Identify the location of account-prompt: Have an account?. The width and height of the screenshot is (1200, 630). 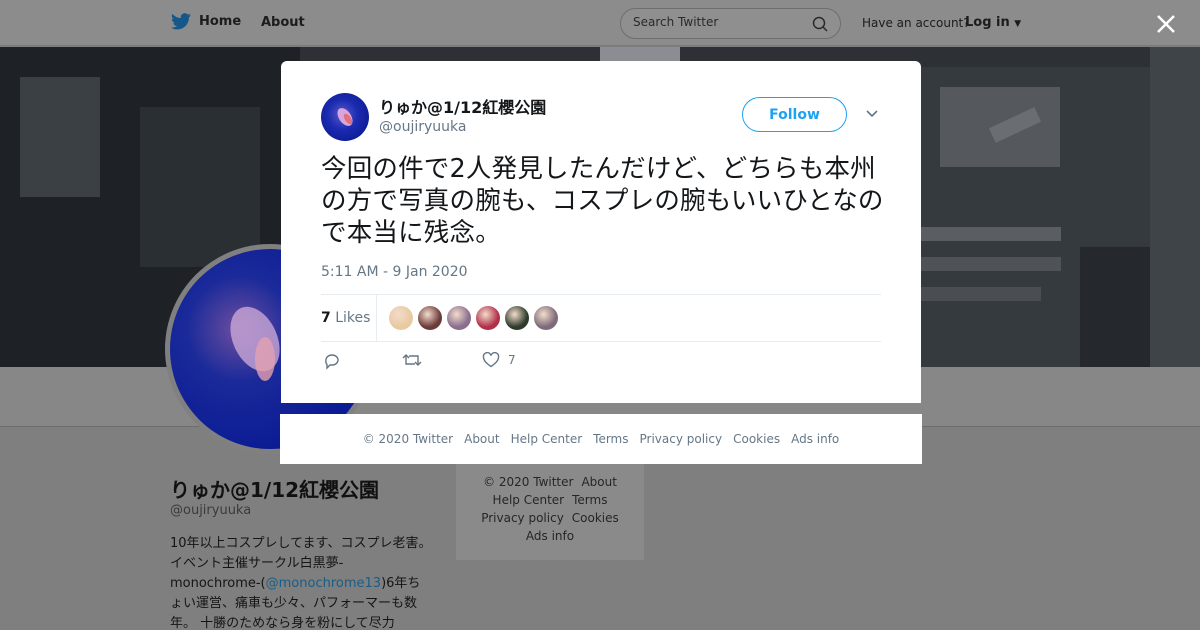
(916, 23).